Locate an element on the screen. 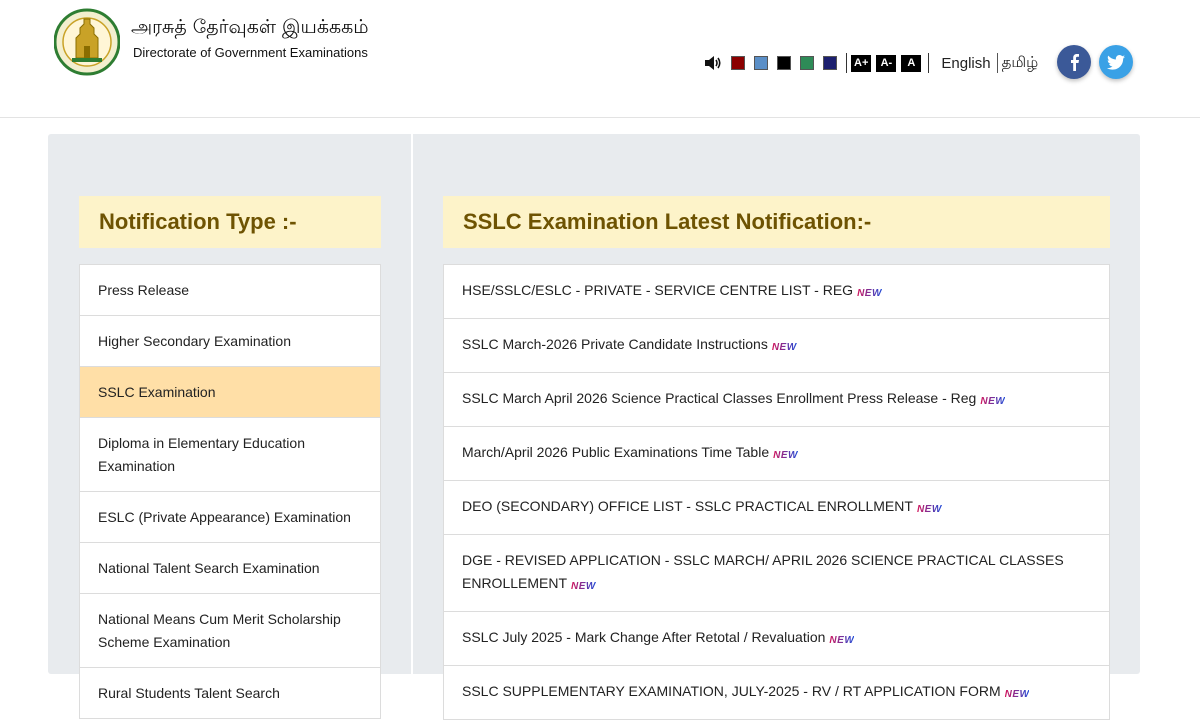  site-title-english: Directorate of Government Examinations is located at coordinates (250, 52).